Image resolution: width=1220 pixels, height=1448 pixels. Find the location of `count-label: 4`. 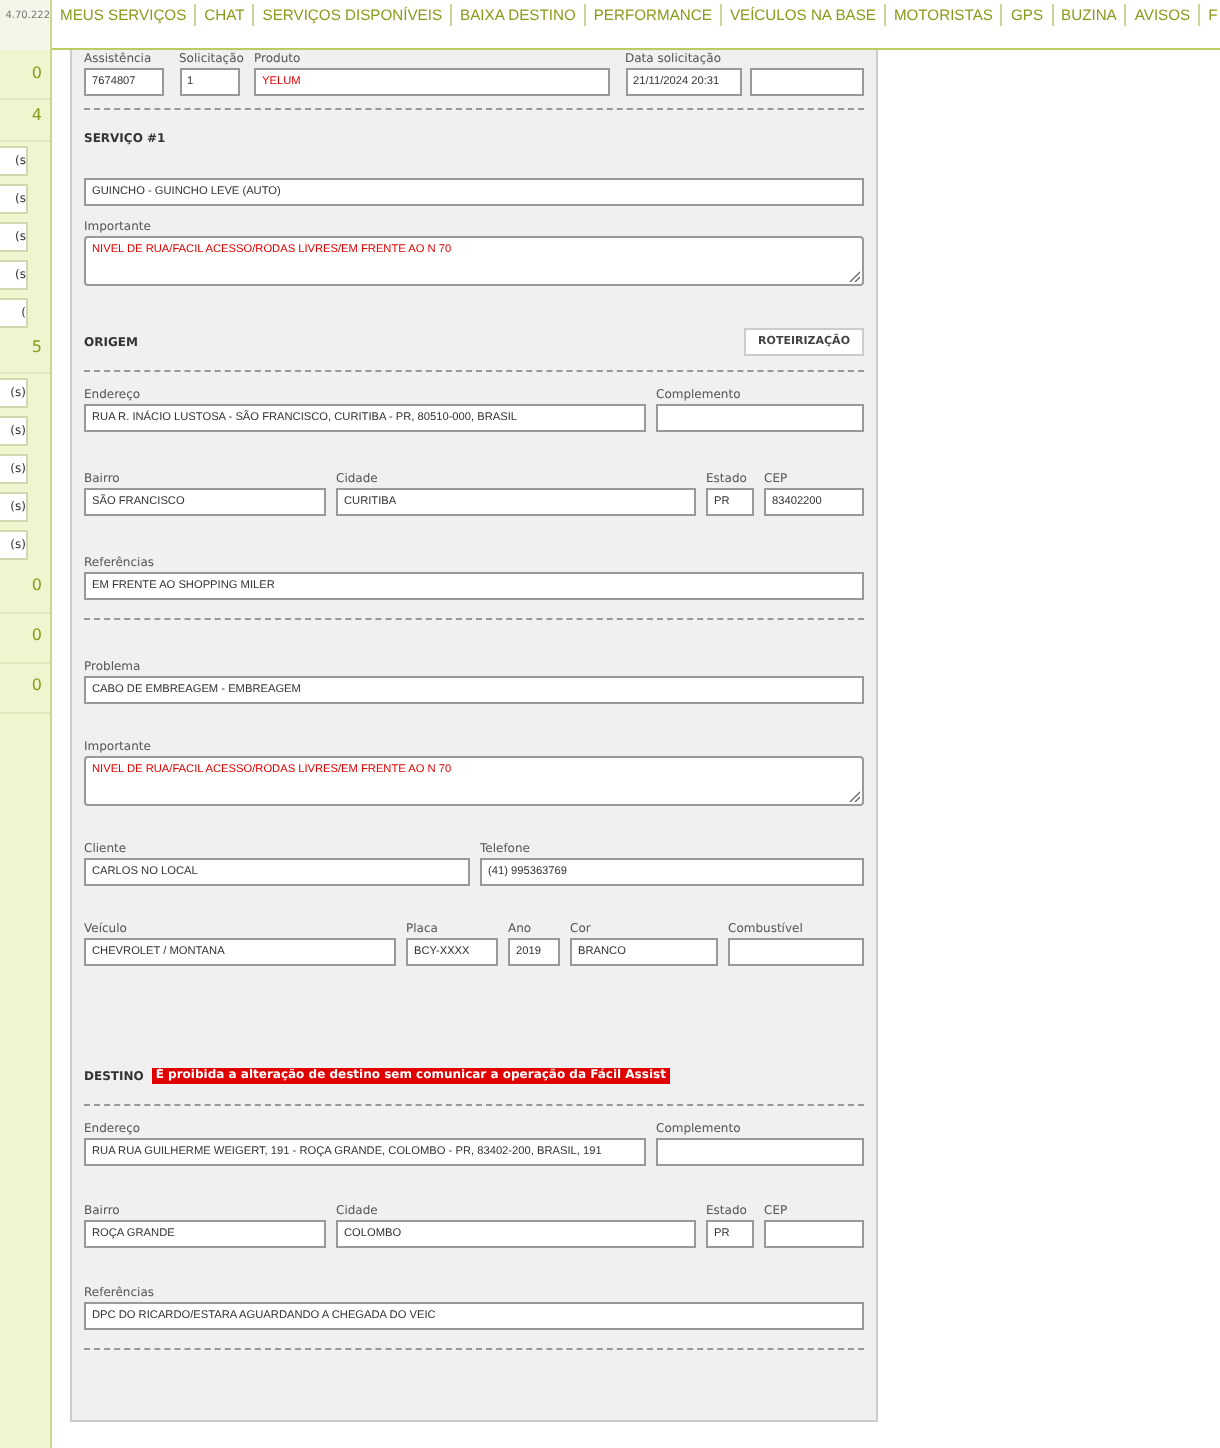

count-label: 4 is located at coordinates (25, 121).